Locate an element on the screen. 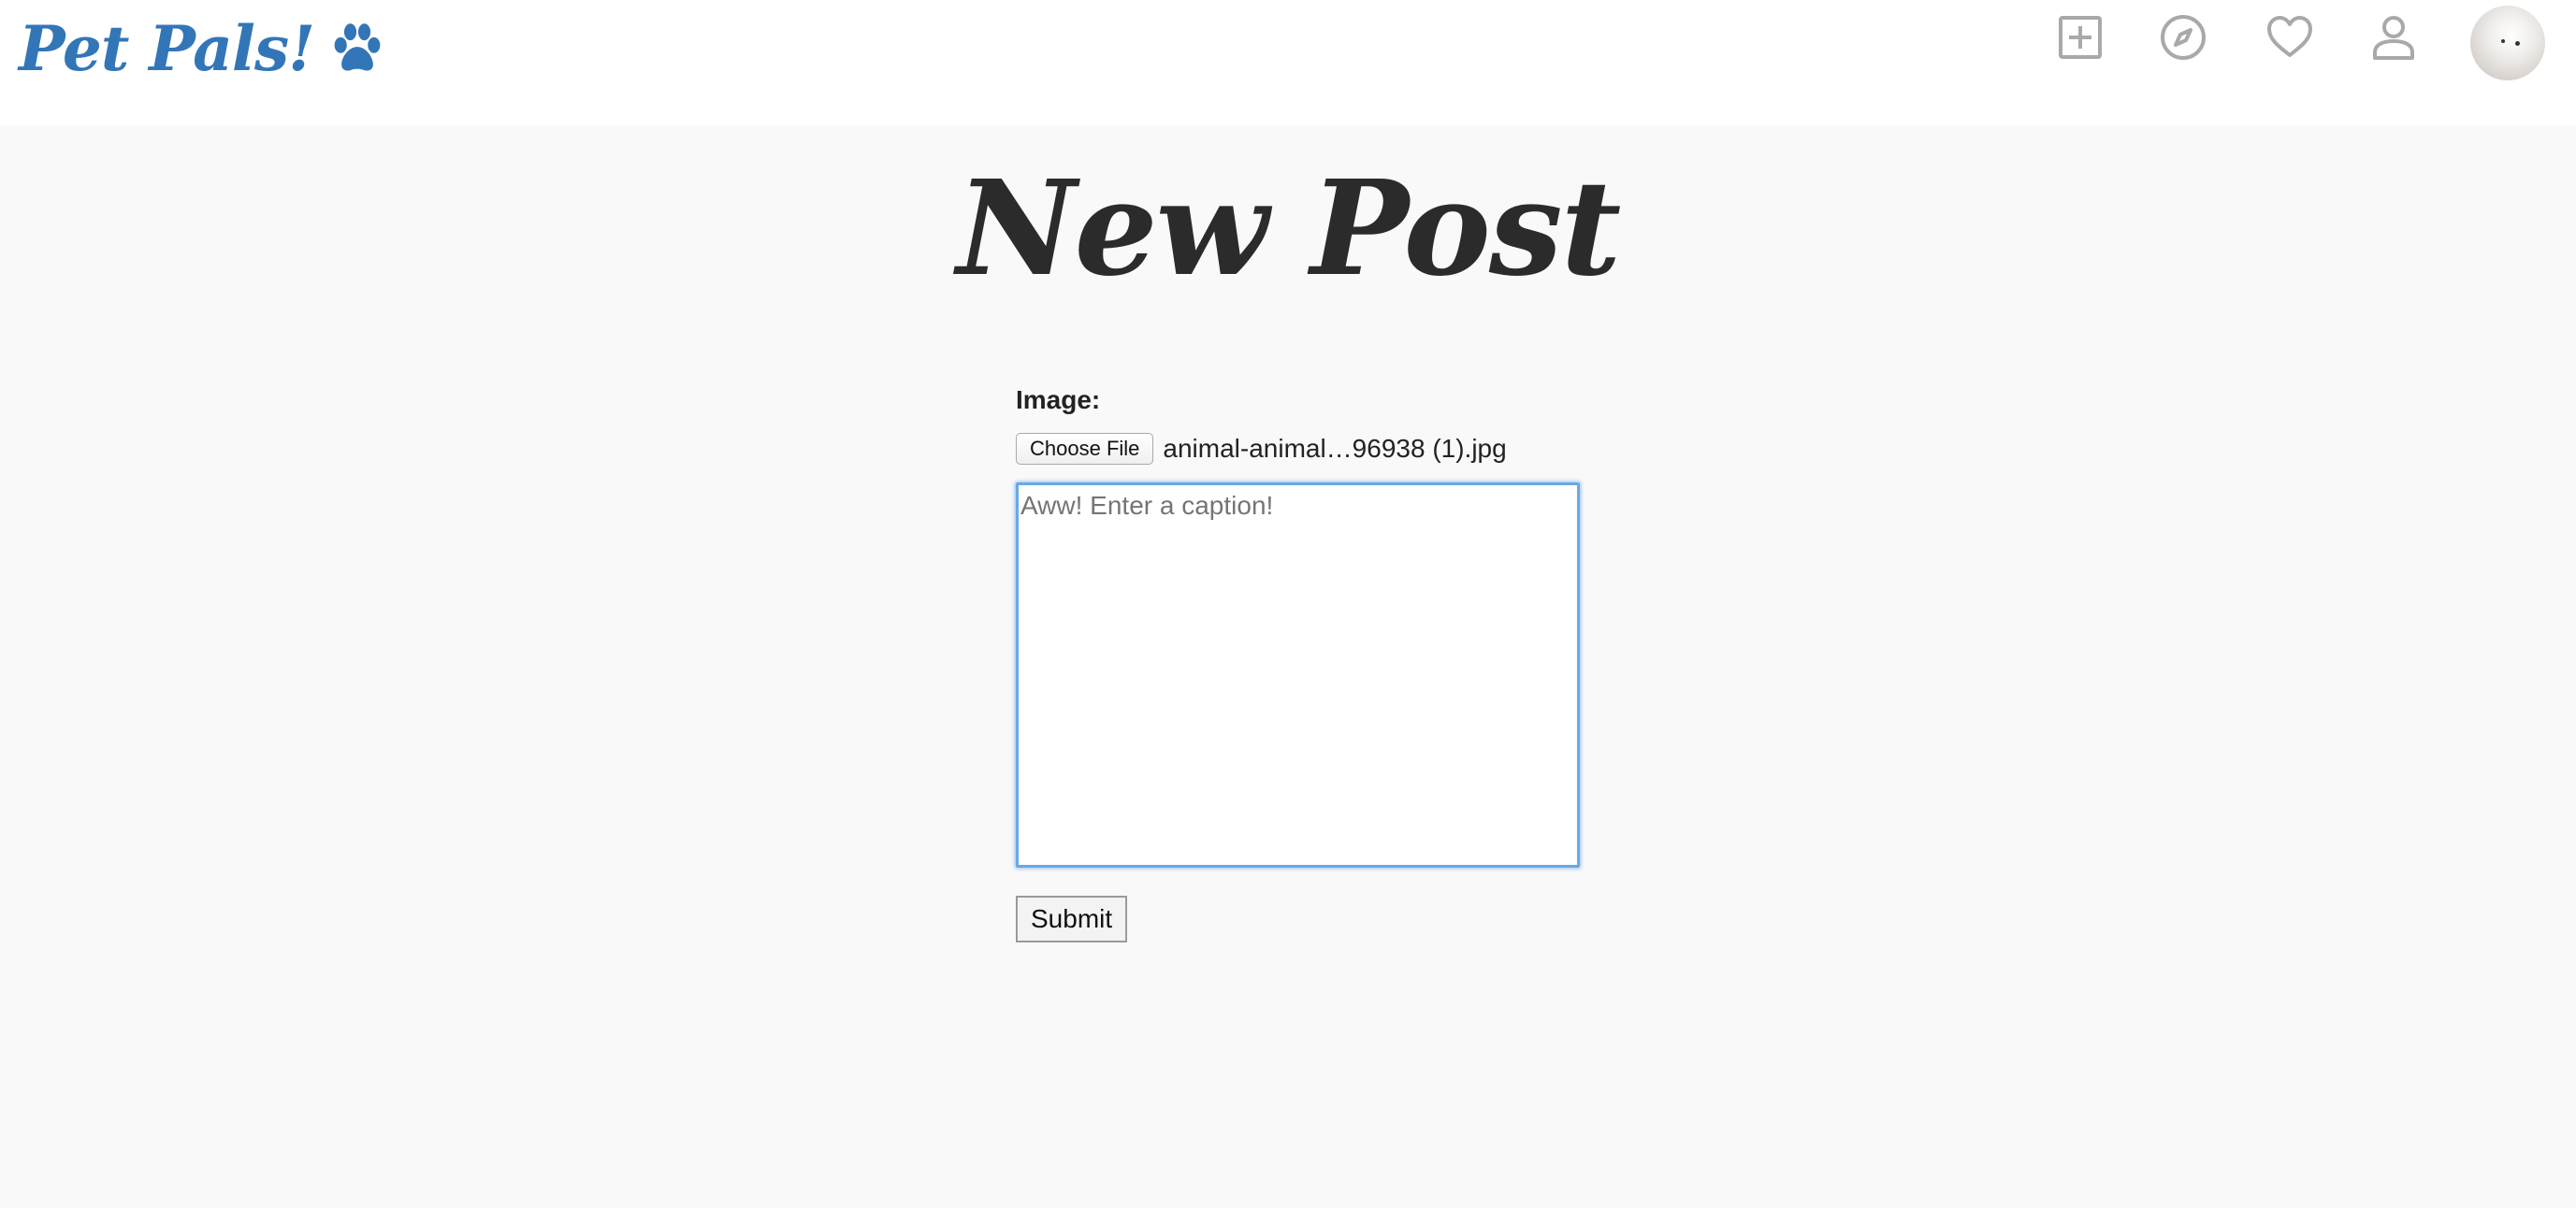 This screenshot has width=2576, height=1208. plus-square-icon is located at coordinates (2080, 38).